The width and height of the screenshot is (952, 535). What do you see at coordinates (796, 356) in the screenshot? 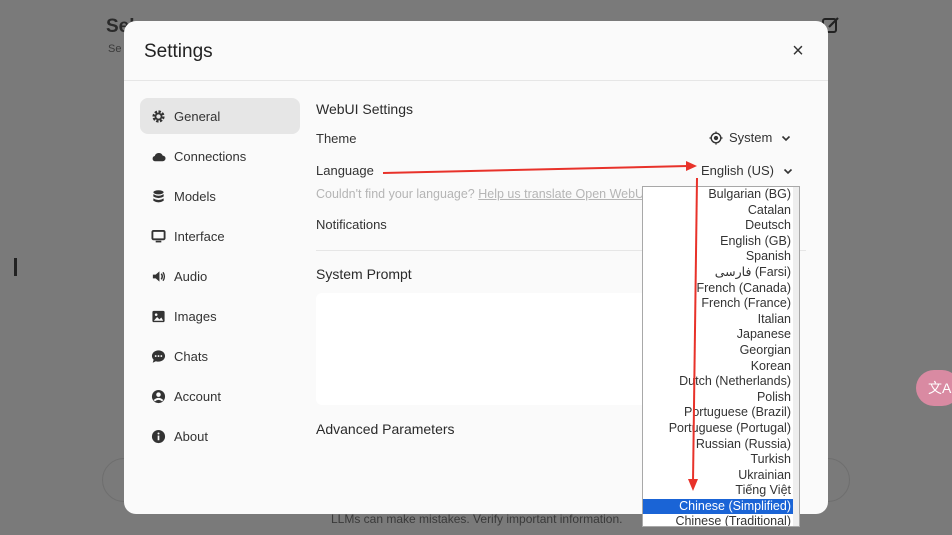
I see `dropdown-scrollbar` at bounding box center [796, 356].